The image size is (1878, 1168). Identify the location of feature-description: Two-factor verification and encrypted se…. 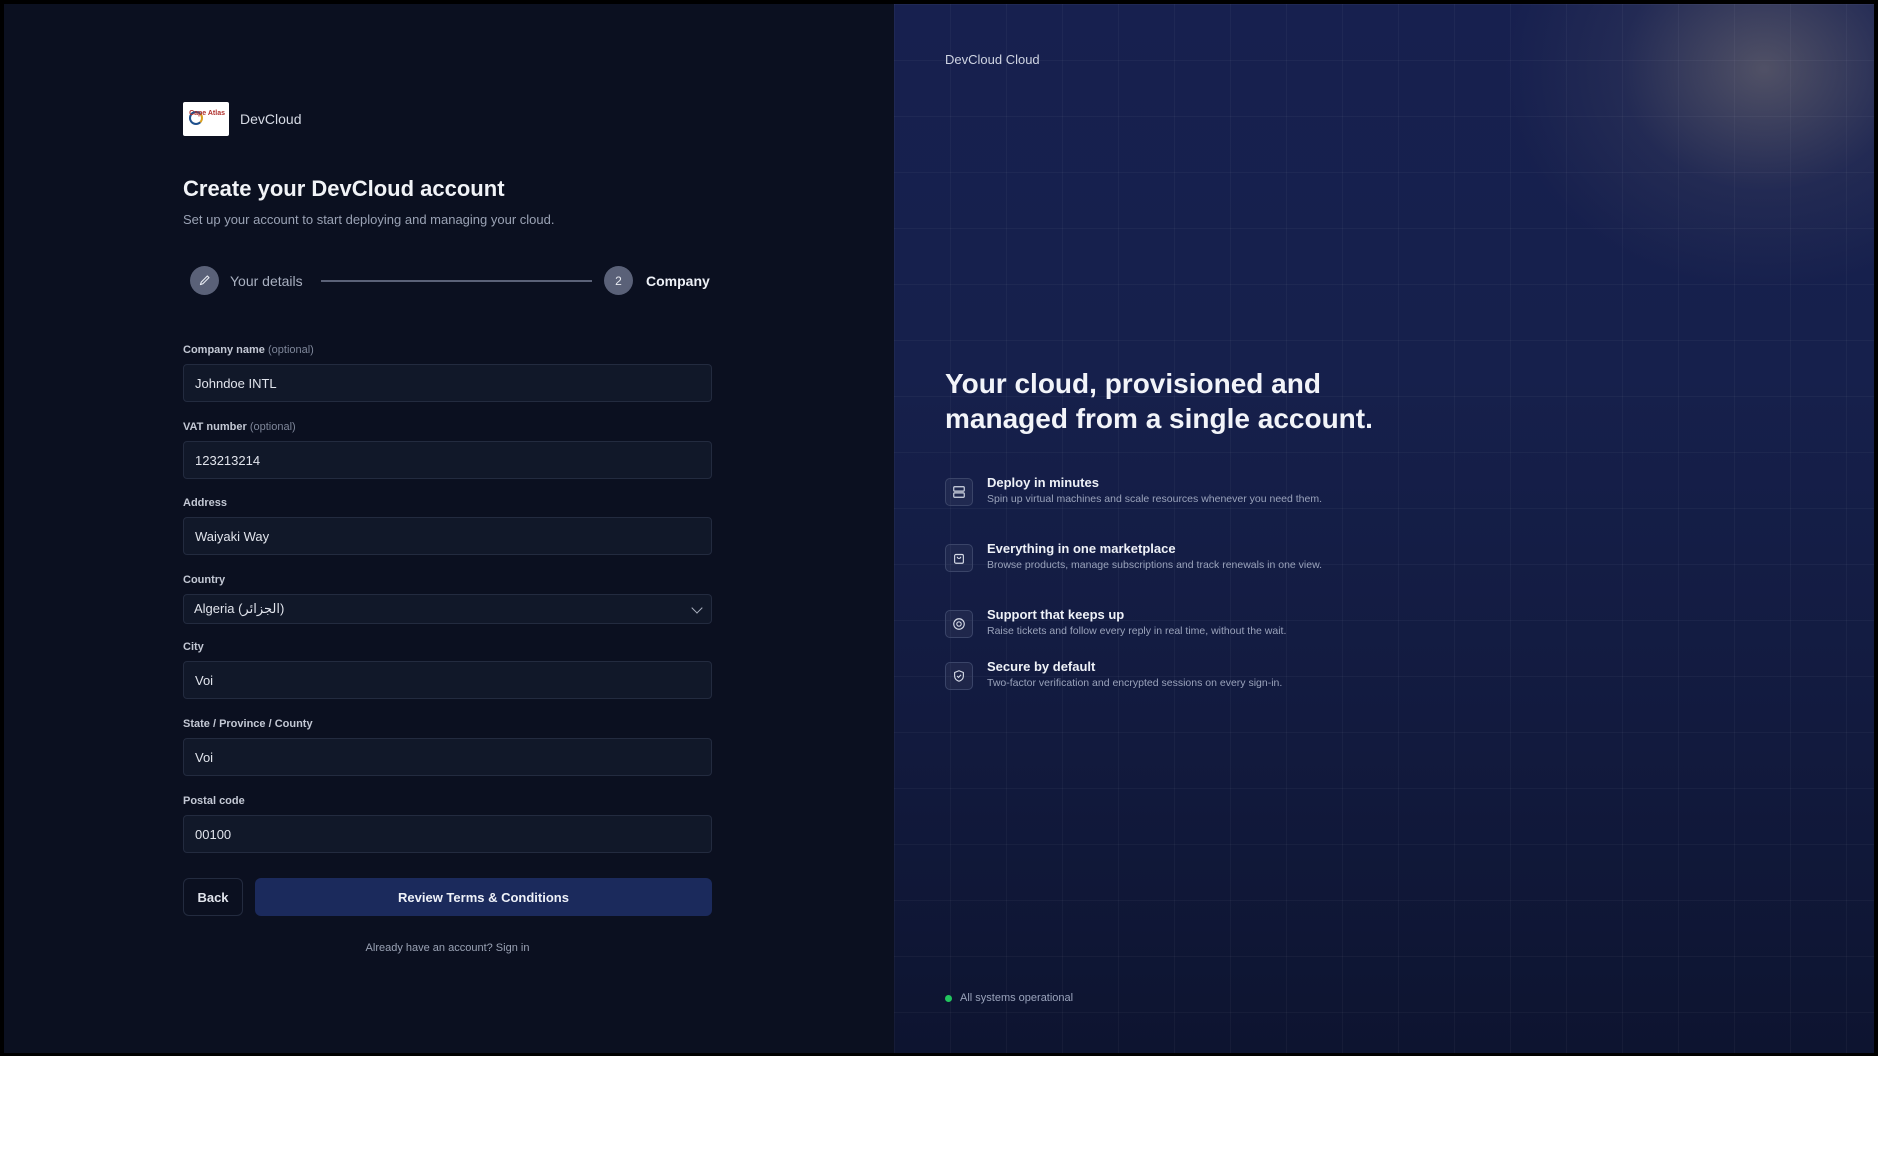
(1135, 683).